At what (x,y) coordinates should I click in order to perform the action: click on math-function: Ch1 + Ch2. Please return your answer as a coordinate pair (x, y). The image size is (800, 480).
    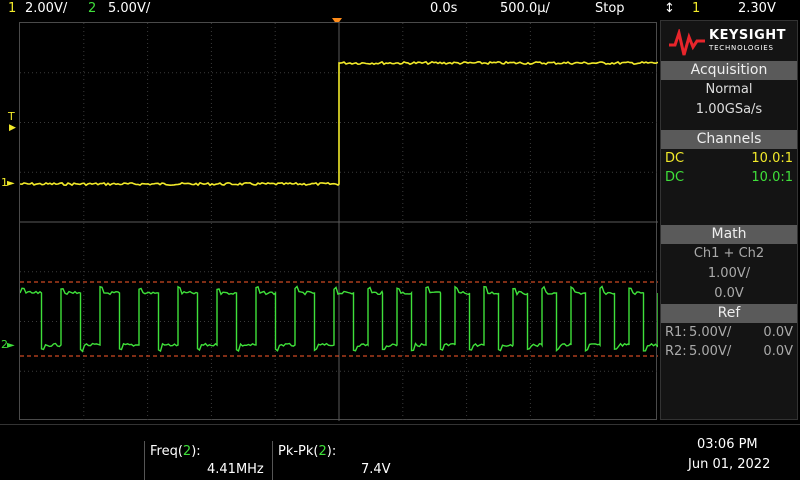
    Looking at the image, I should click on (729, 253).